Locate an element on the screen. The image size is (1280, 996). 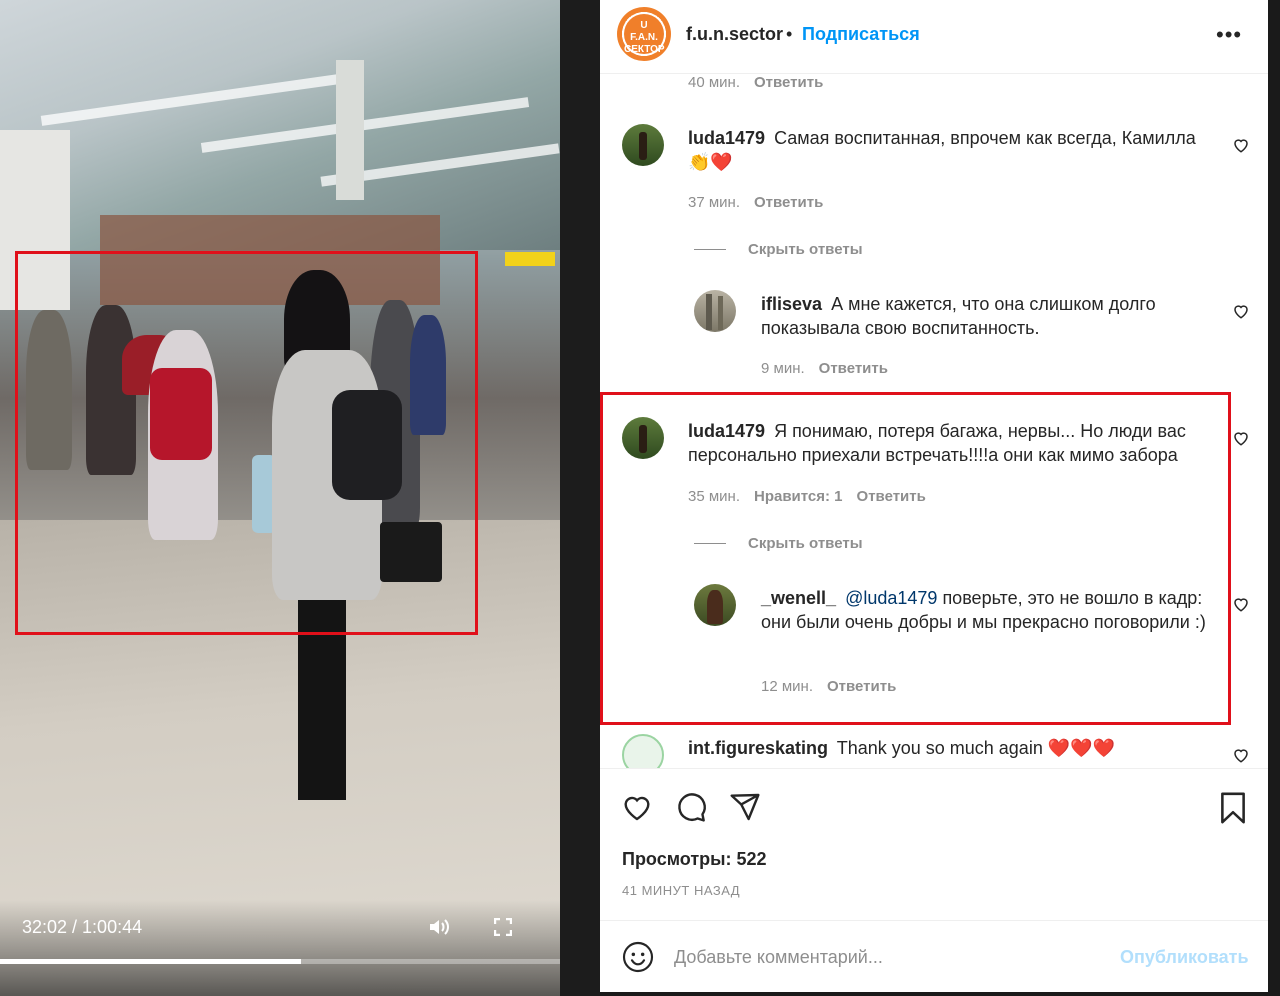
emoji-icon is located at coordinates (638, 957).